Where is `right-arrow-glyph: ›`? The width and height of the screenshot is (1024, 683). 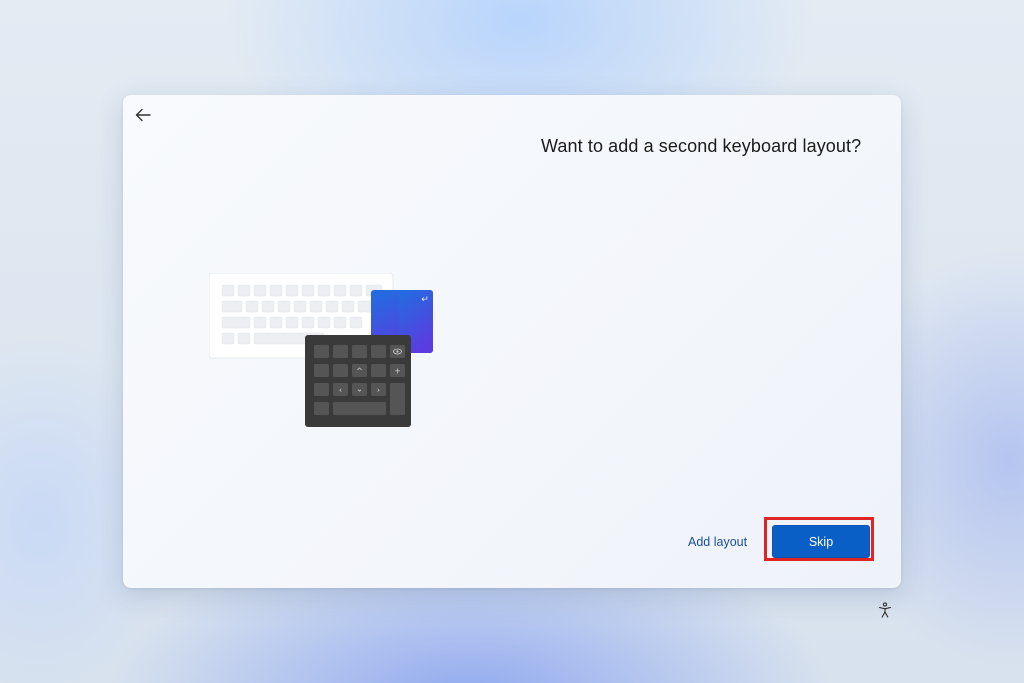
right-arrow-glyph: › is located at coordinates (378, 390).